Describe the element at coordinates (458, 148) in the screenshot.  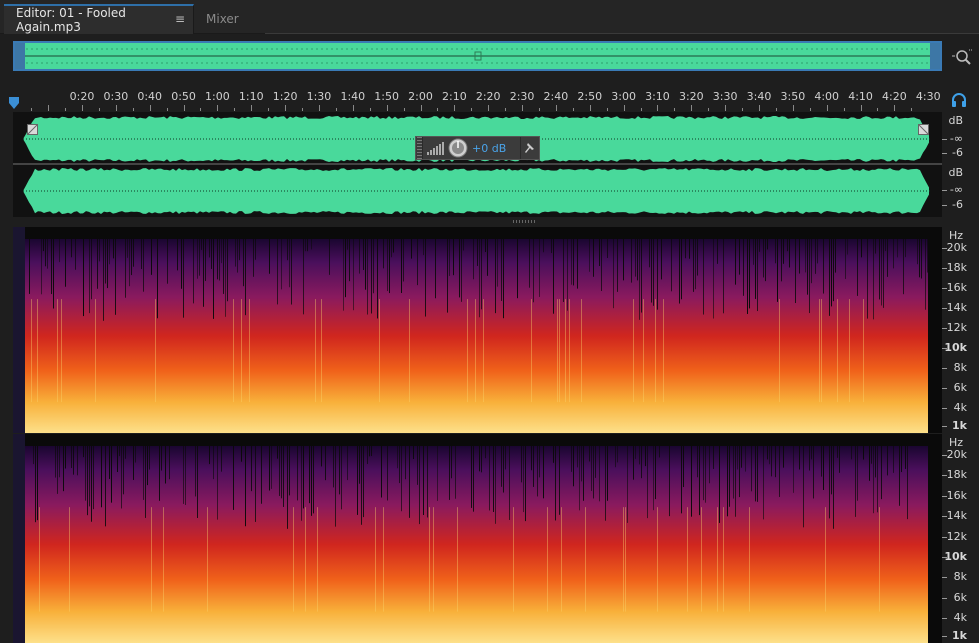
I see `volume-knob-icon` at that location.